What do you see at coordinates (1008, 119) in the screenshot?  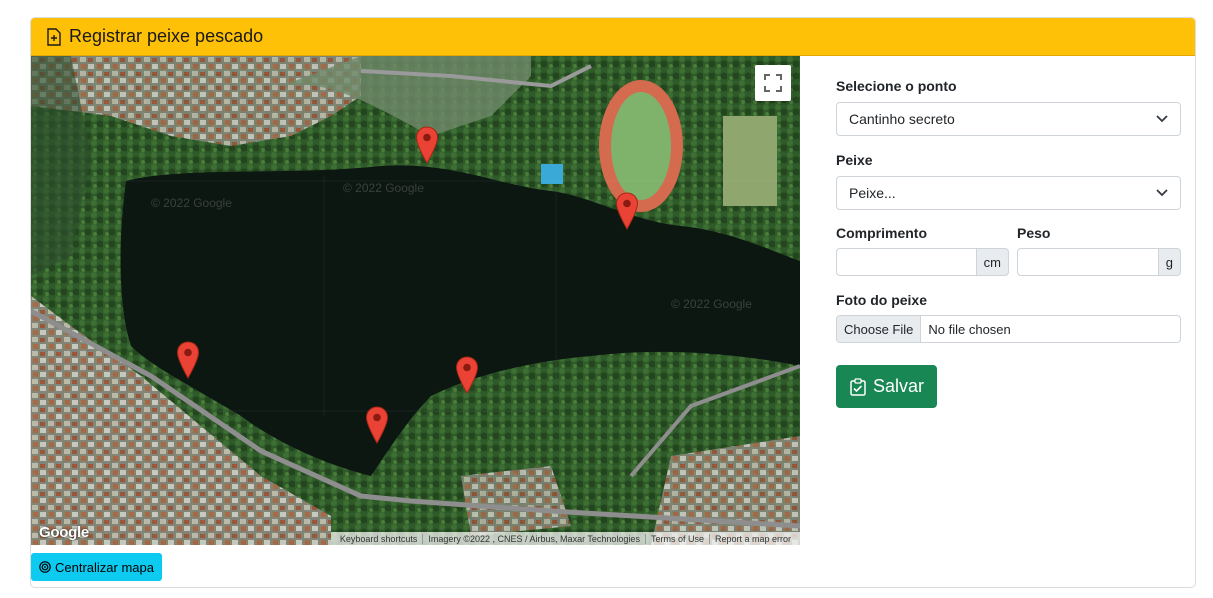 I see `ponto-select: Cantinho secreto` at bounding box center [1008, 119].